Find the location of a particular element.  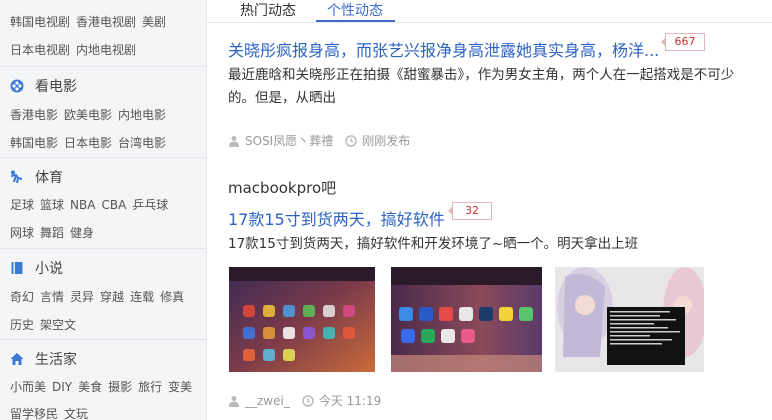

sidebar-link: 舞蹈 is located at coordinates (52, 233).